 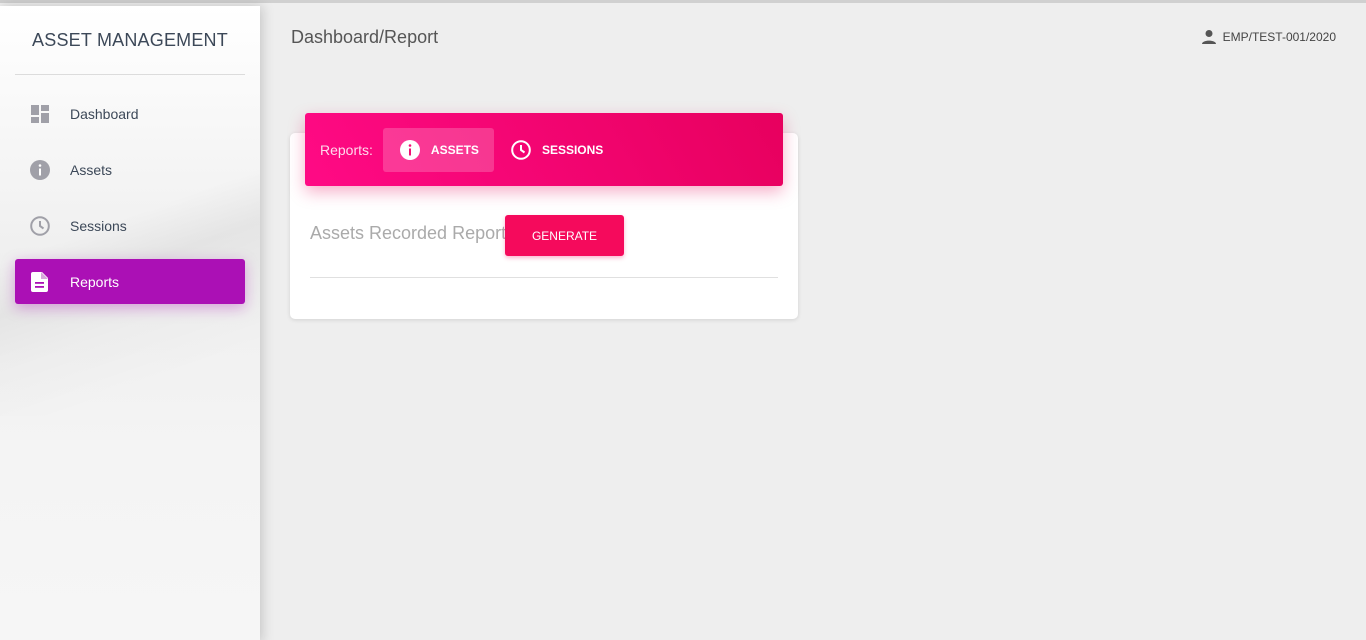 What do you see at coordinates (1279, 37) in the screenshot?
I see `user-id: EMP/TEST-001/2020` at bounding box center [1279, 37].